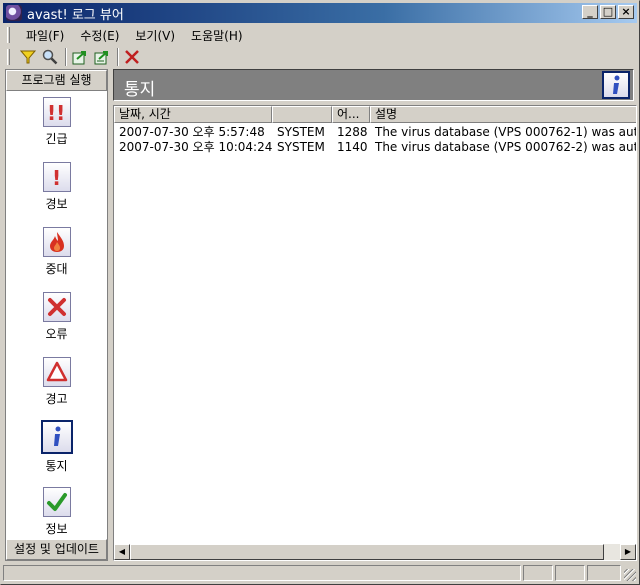 The width and height of the screenshot is (640, 585). I want to click on section-header: 통지, so click(373, 85).